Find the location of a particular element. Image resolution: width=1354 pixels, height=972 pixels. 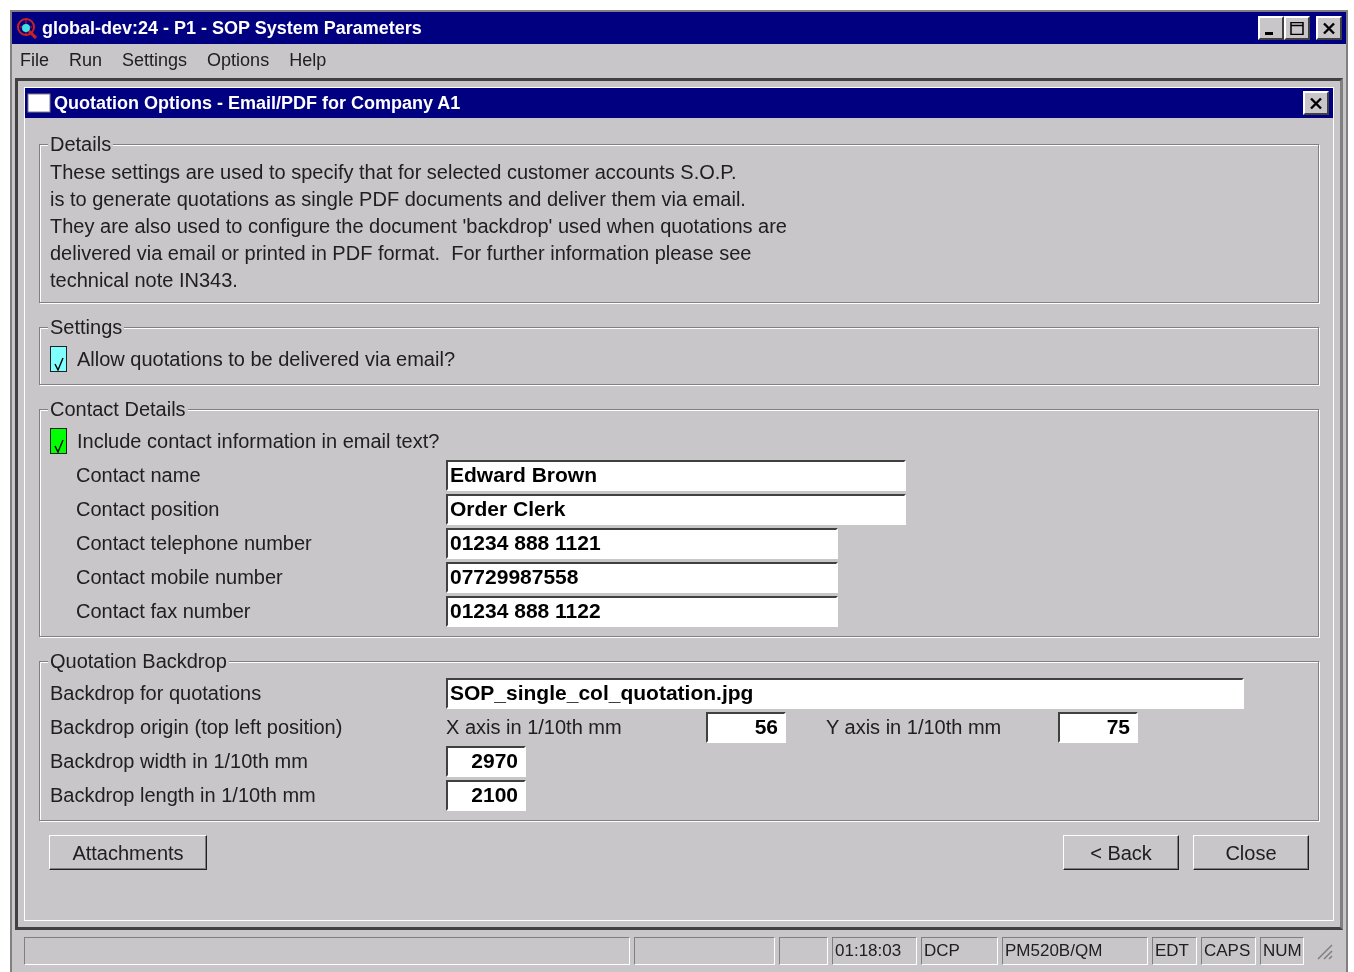

input-field: 56 is located at coordinates (746, 727).